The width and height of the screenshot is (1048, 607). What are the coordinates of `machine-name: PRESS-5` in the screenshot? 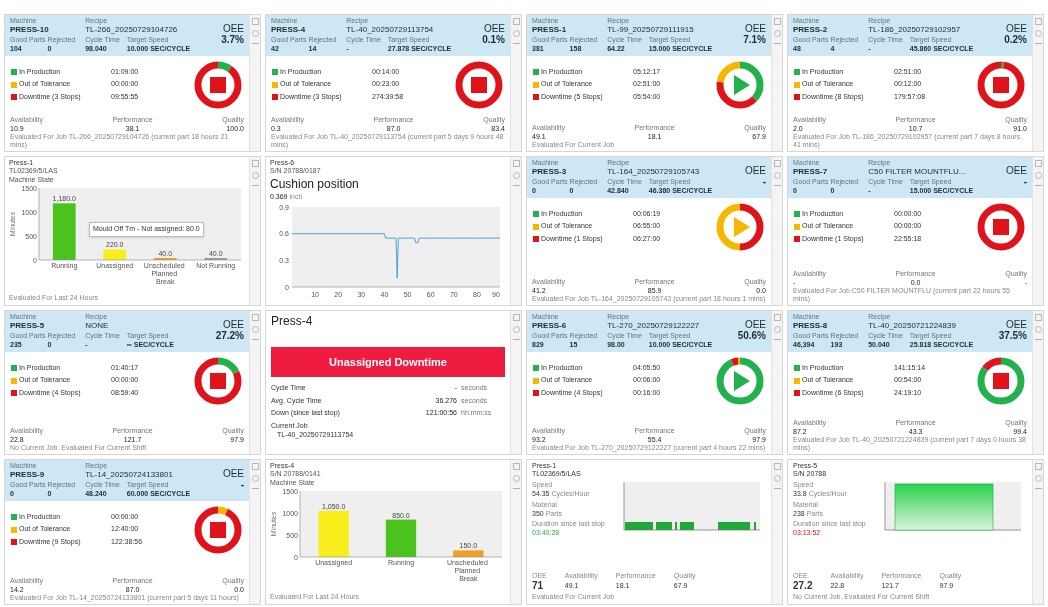 It's located at (28, 326).